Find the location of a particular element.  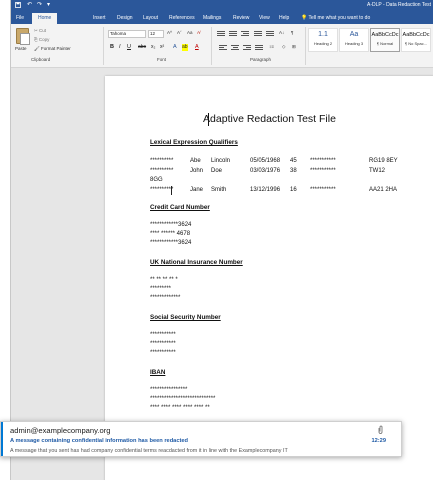

section-heading: Social Security Number is located at coordinates (185, 317).